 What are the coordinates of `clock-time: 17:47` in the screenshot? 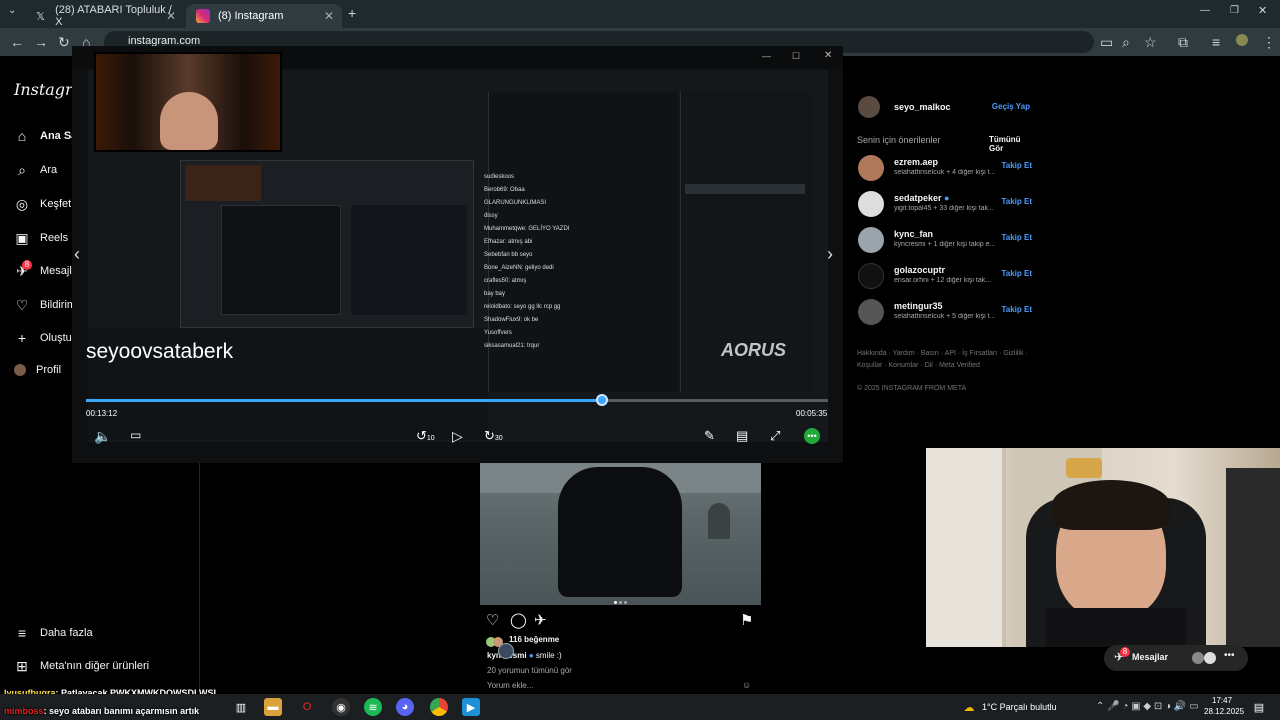 It's located at (1222, 700).